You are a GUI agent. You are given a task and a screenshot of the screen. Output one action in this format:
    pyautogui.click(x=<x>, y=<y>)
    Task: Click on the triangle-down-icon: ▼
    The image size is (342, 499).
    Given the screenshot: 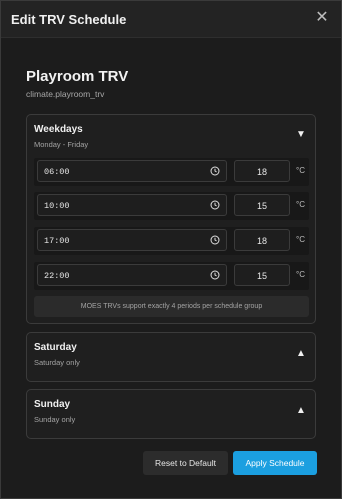 What is the action you would take?
    pyautogui.click(x=301, y=135)
    